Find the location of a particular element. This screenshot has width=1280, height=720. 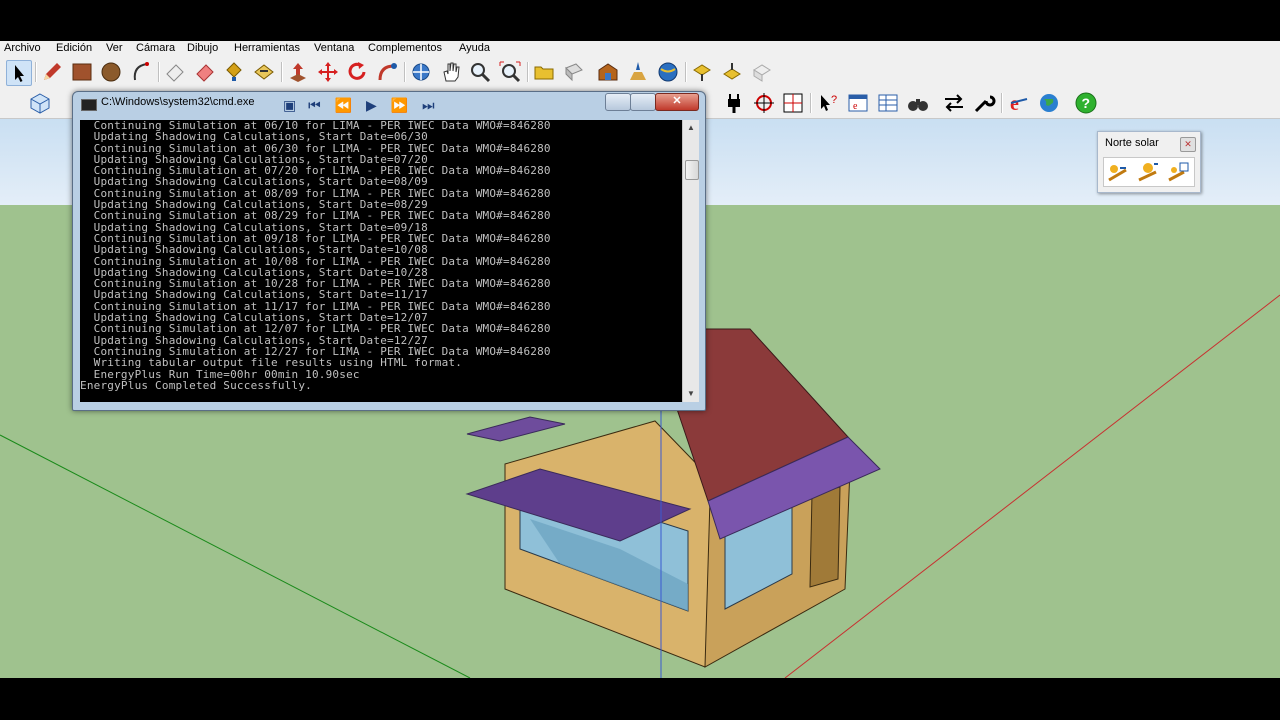

norte-solar-panel: Norte solar ✕ is located at coordinates (1149, 162).